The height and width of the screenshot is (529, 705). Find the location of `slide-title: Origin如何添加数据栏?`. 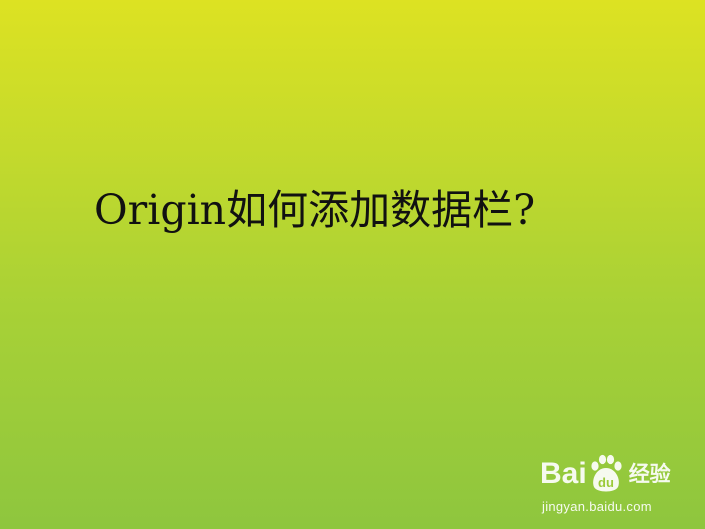

slide-title: Origin如何添加数据栏? is located at coordinates (315, 210).